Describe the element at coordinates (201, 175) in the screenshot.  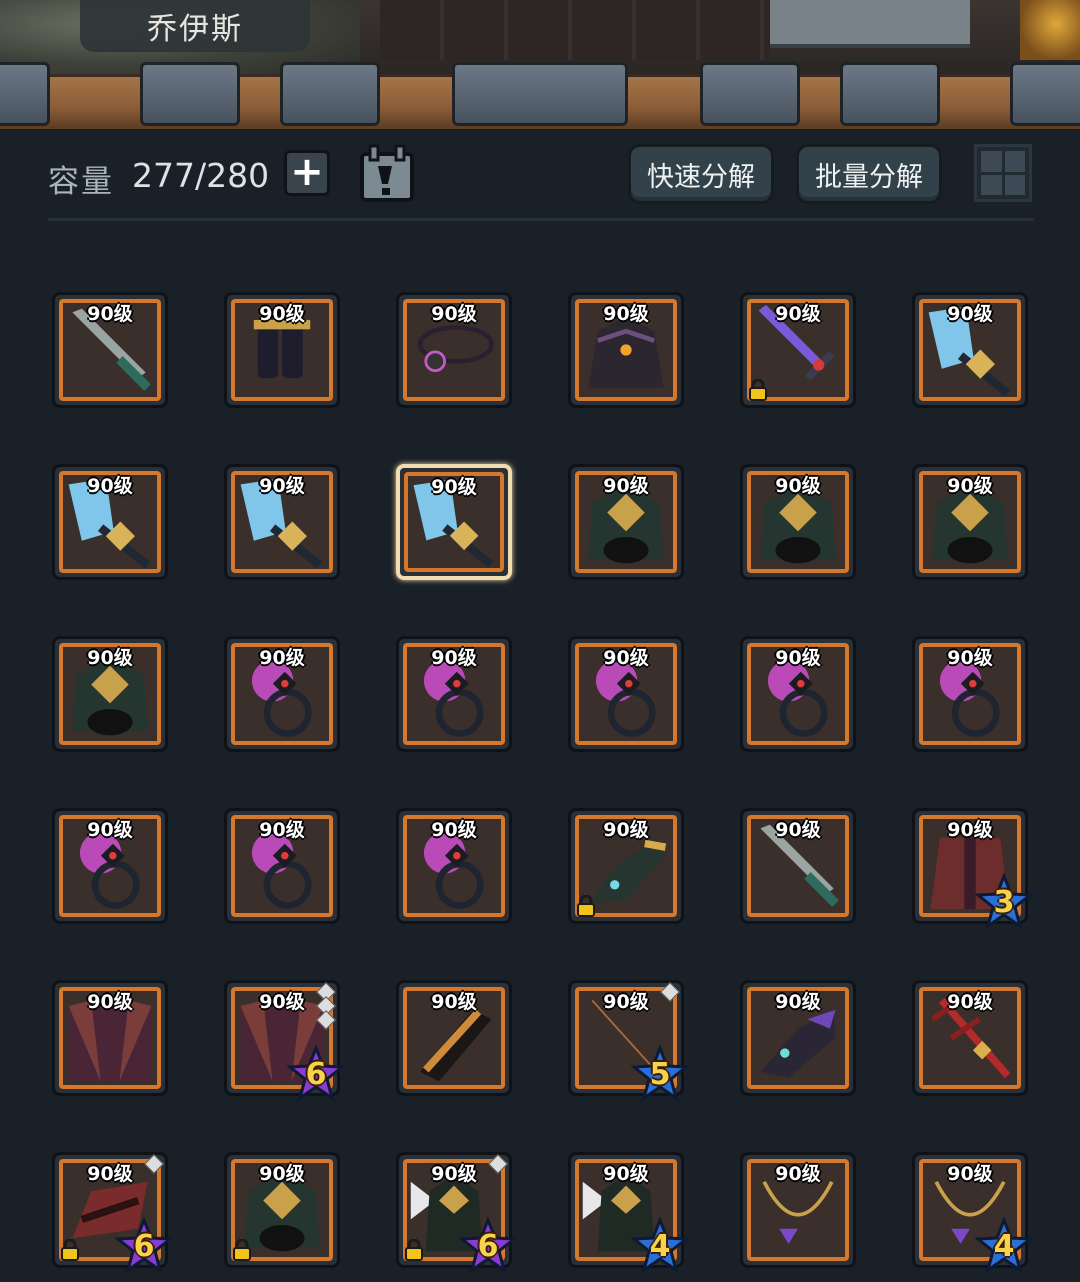
I see `capacity-value: 277/280` at that location.